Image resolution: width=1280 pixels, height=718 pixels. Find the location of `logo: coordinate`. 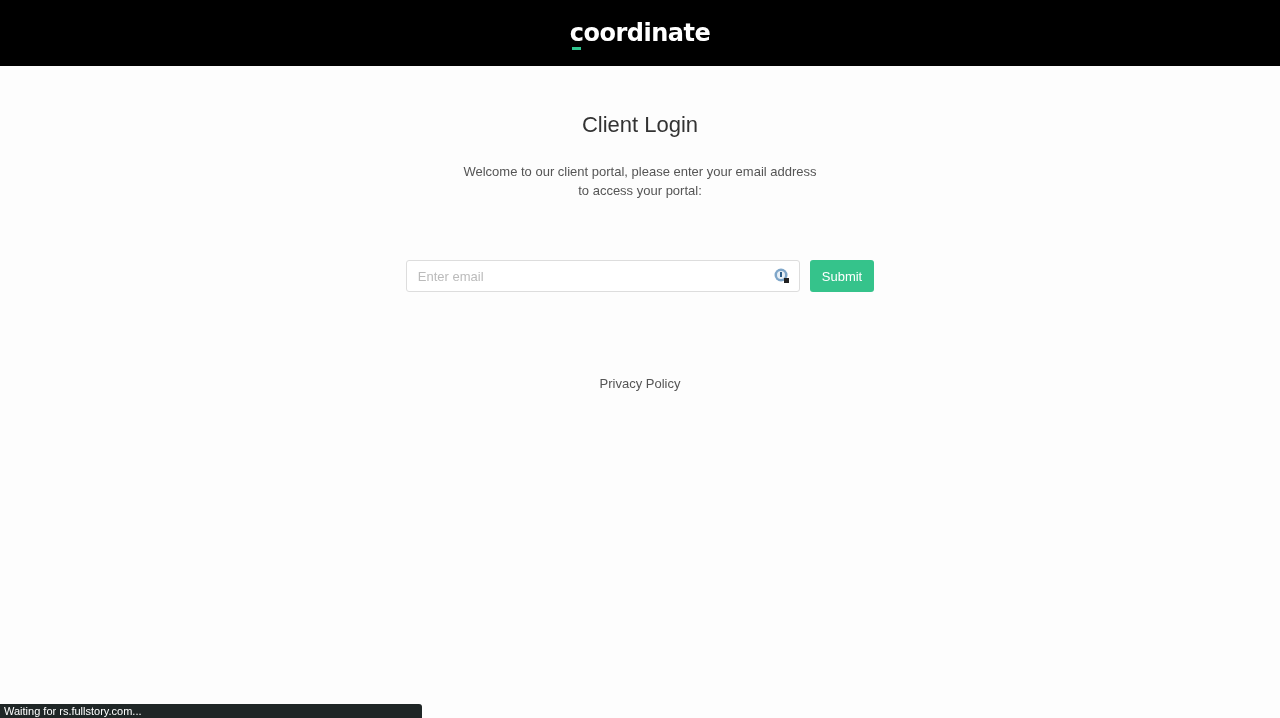

logo: coordinate is located at coordinates (640, 33).